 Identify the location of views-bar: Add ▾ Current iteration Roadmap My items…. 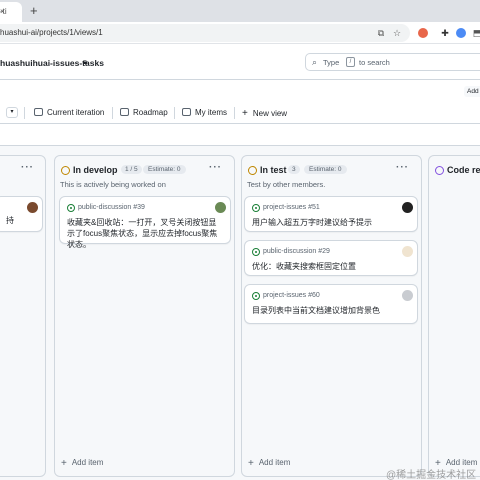
(240, 102).